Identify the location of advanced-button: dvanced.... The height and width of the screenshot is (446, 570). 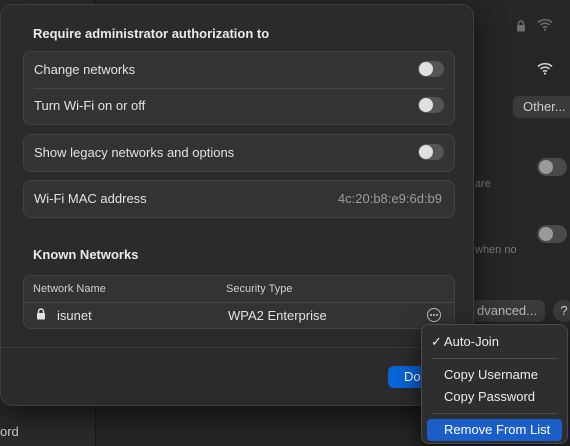
(504, 311).